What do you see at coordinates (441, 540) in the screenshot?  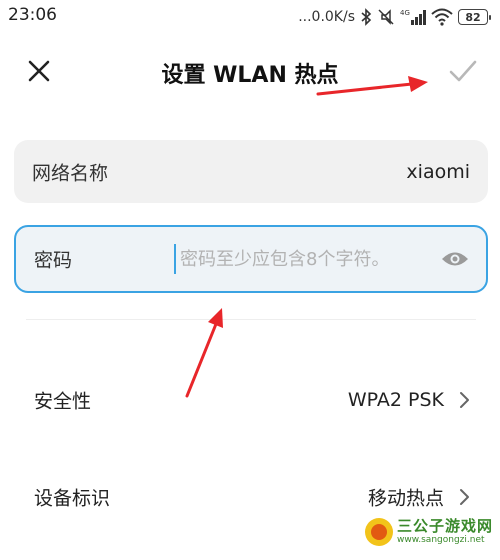 I see `watermark-url: www.sangongzi.net` at bounding box center [441, 540].